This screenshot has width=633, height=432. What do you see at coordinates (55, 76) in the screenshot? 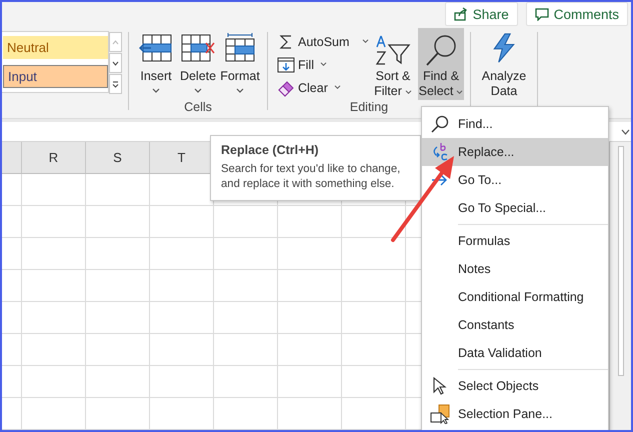
I see `cell-style: Input` at bounding box center [55, 76].